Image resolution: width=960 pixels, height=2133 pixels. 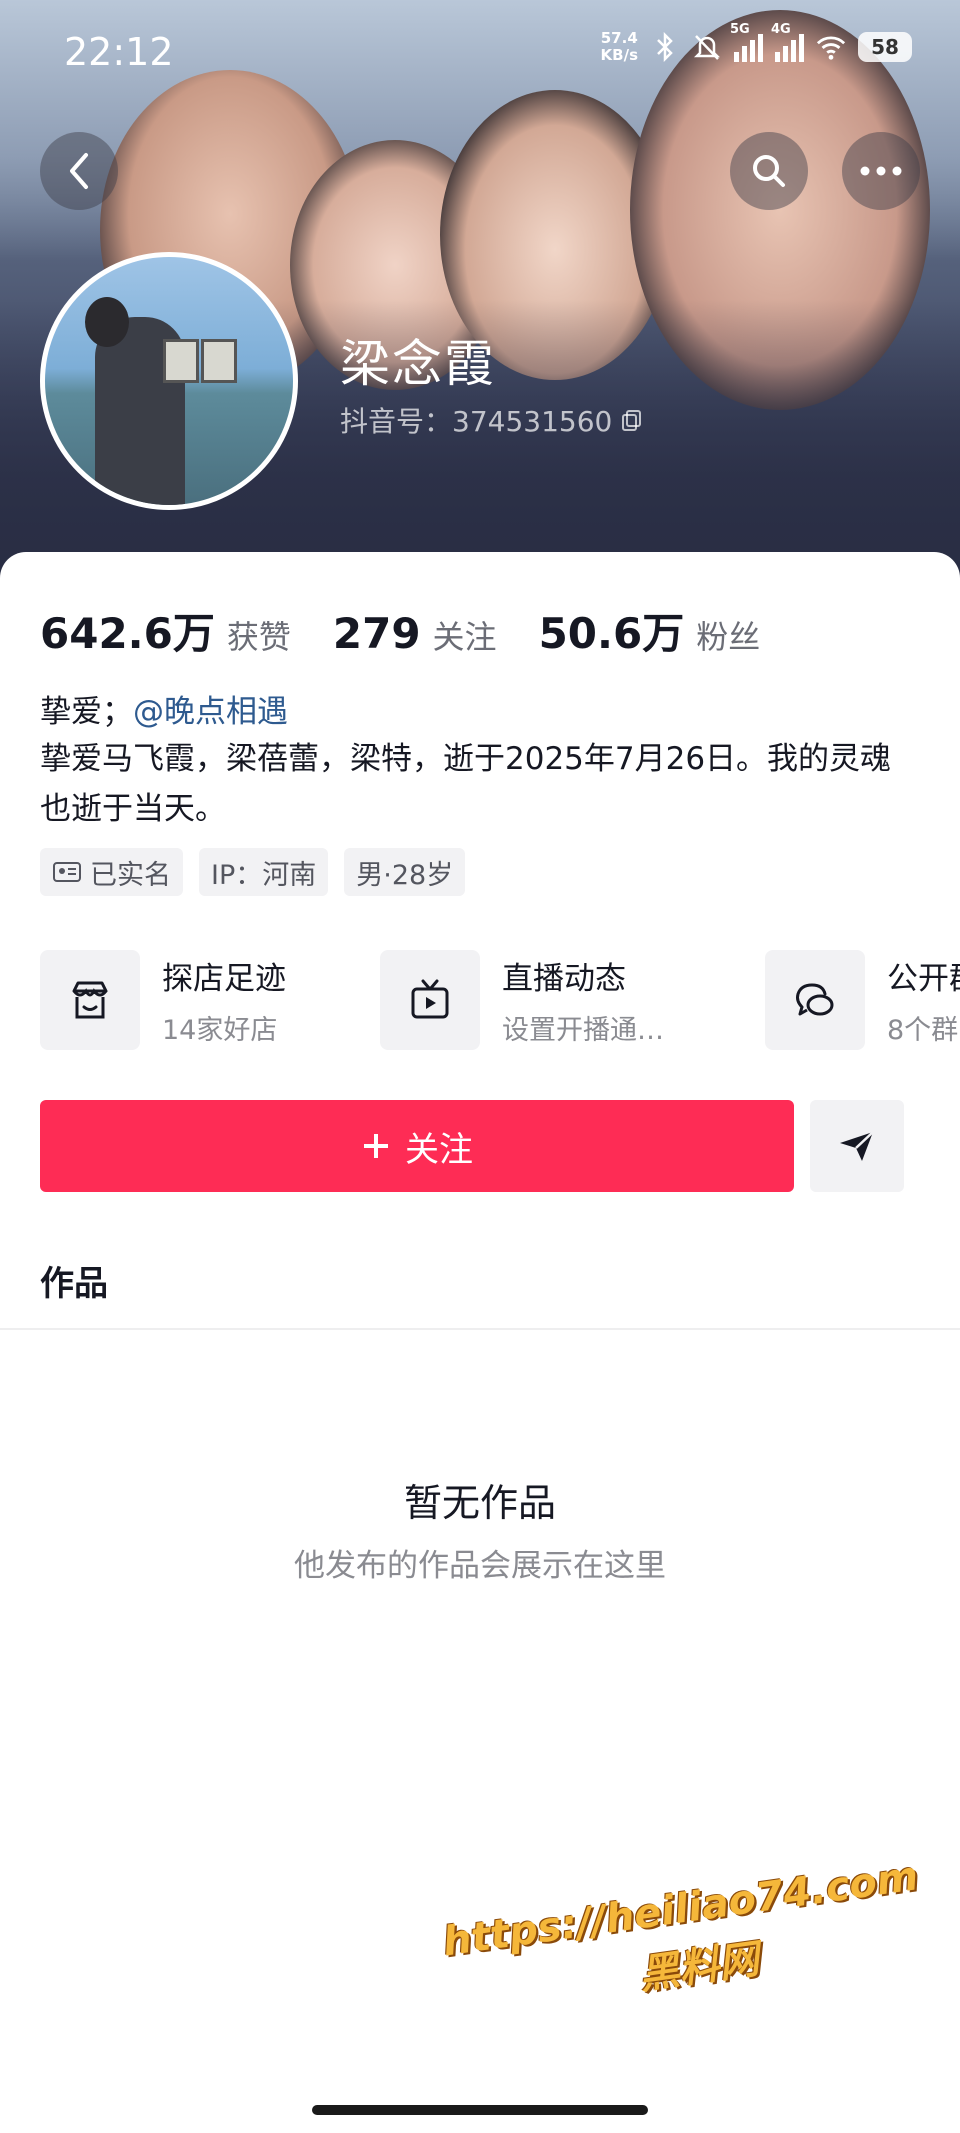 What do you see at coordinates (220, 1030) in the screenshot?
I see `service-subtitle: 14家好店` at bounding box center [220, 1030].